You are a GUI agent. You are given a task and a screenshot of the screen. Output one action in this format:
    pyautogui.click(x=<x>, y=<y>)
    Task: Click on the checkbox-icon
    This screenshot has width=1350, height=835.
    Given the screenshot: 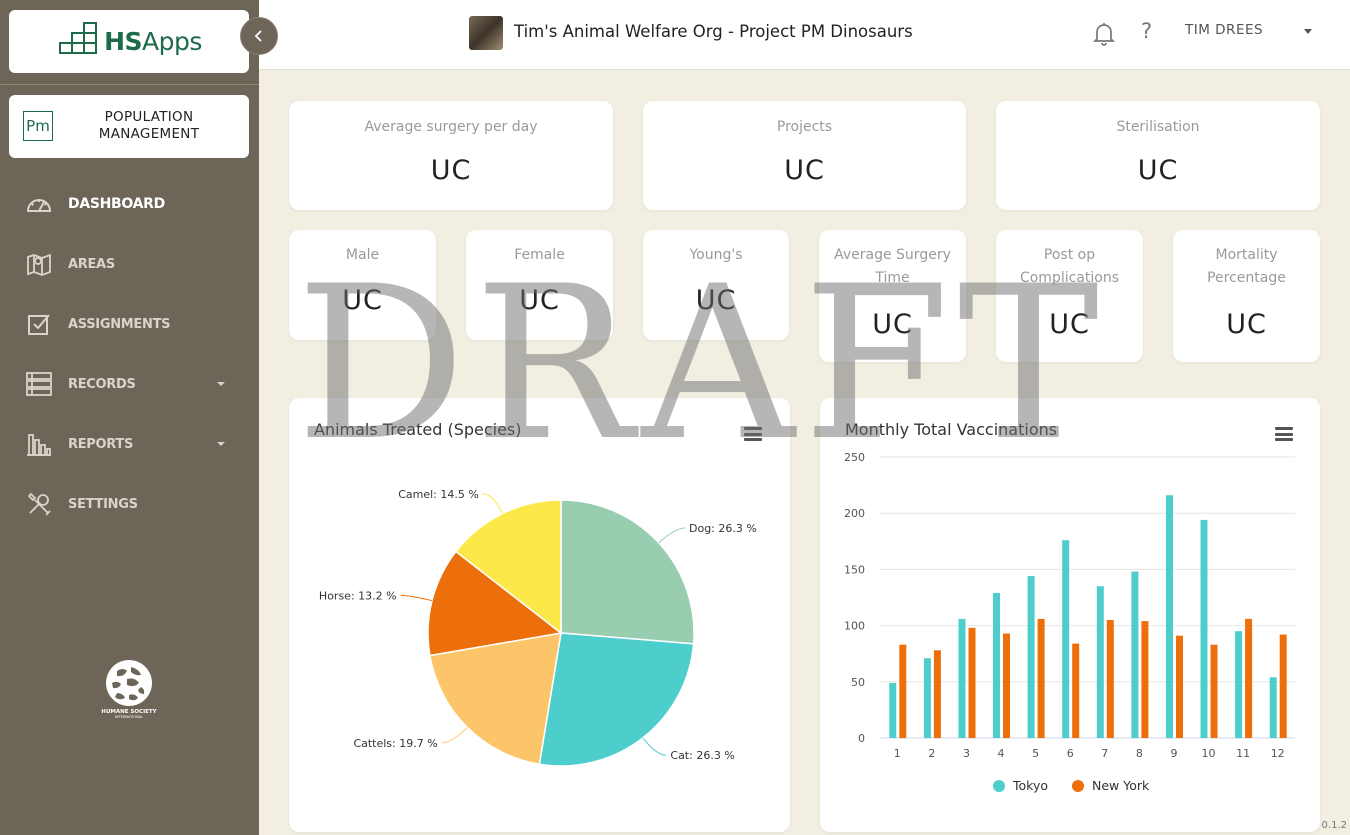 What is the action you would take?
    pyautogui.click(x=39, y=324)
    